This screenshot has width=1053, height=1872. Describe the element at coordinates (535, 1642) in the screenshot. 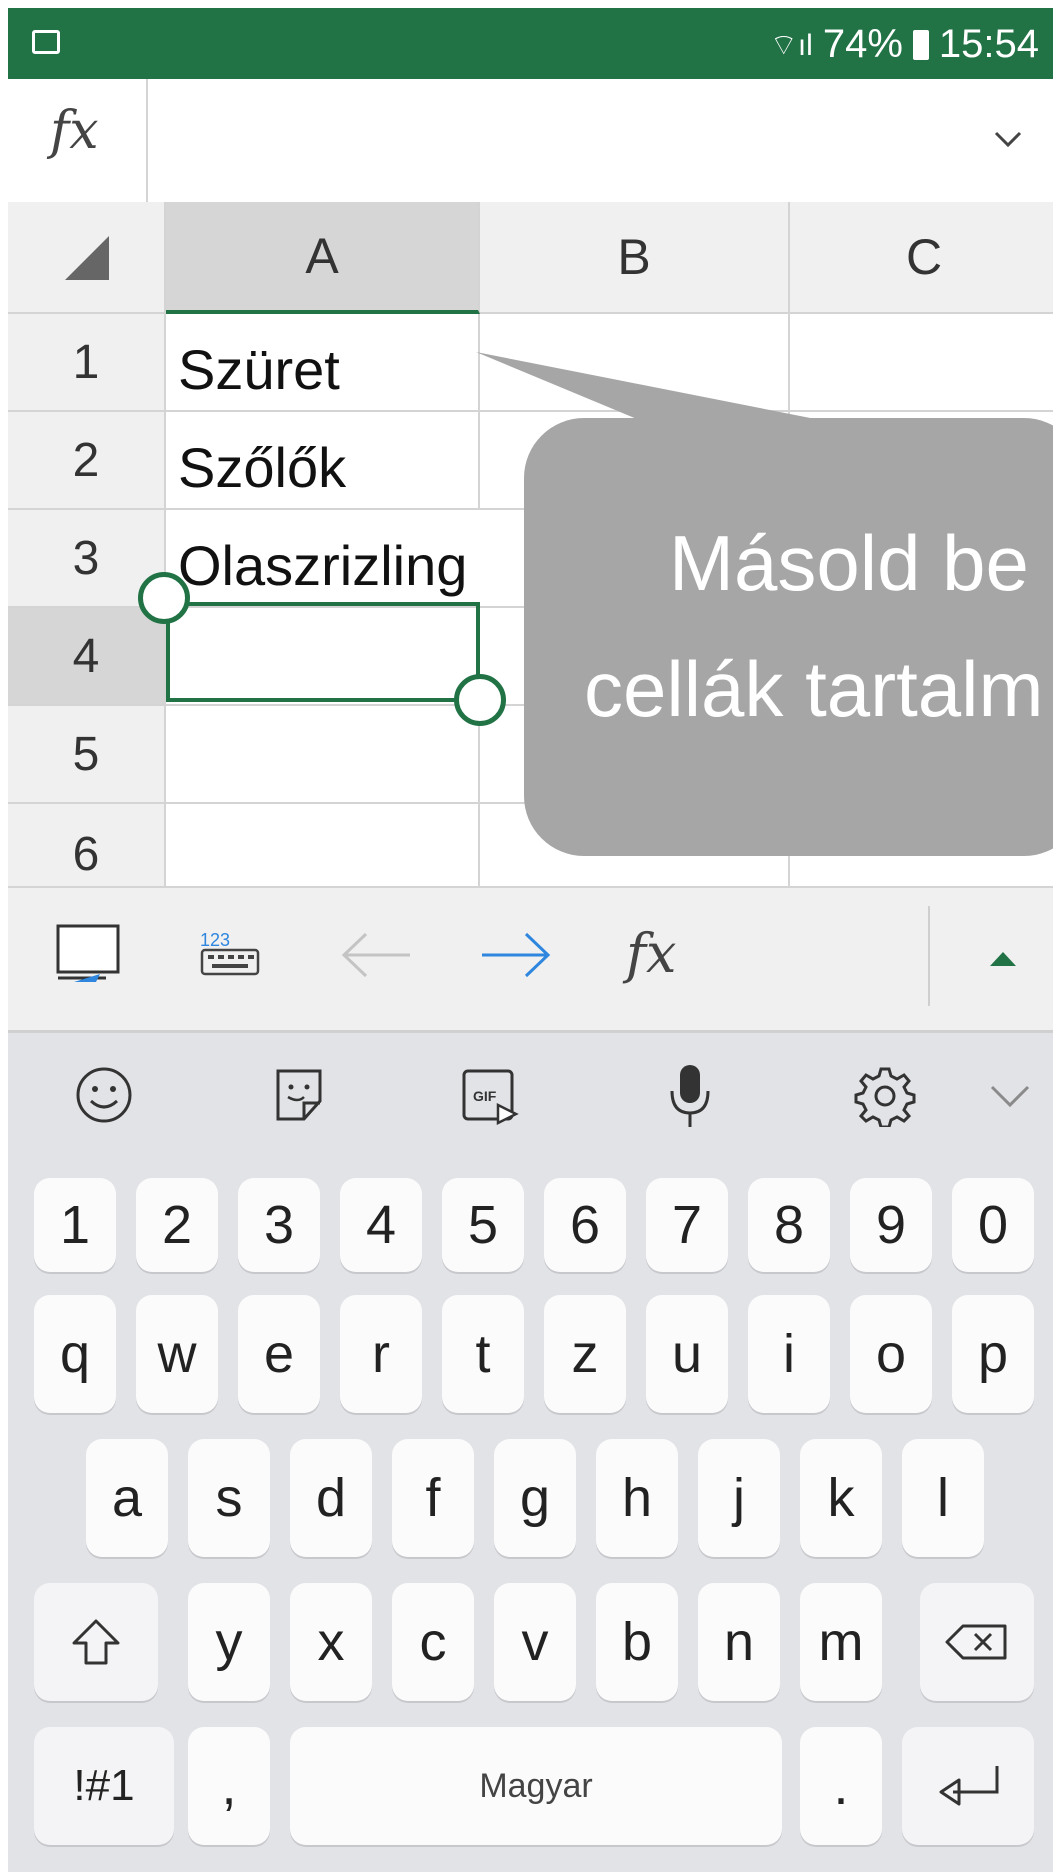

I see `key-v: v` at that location.